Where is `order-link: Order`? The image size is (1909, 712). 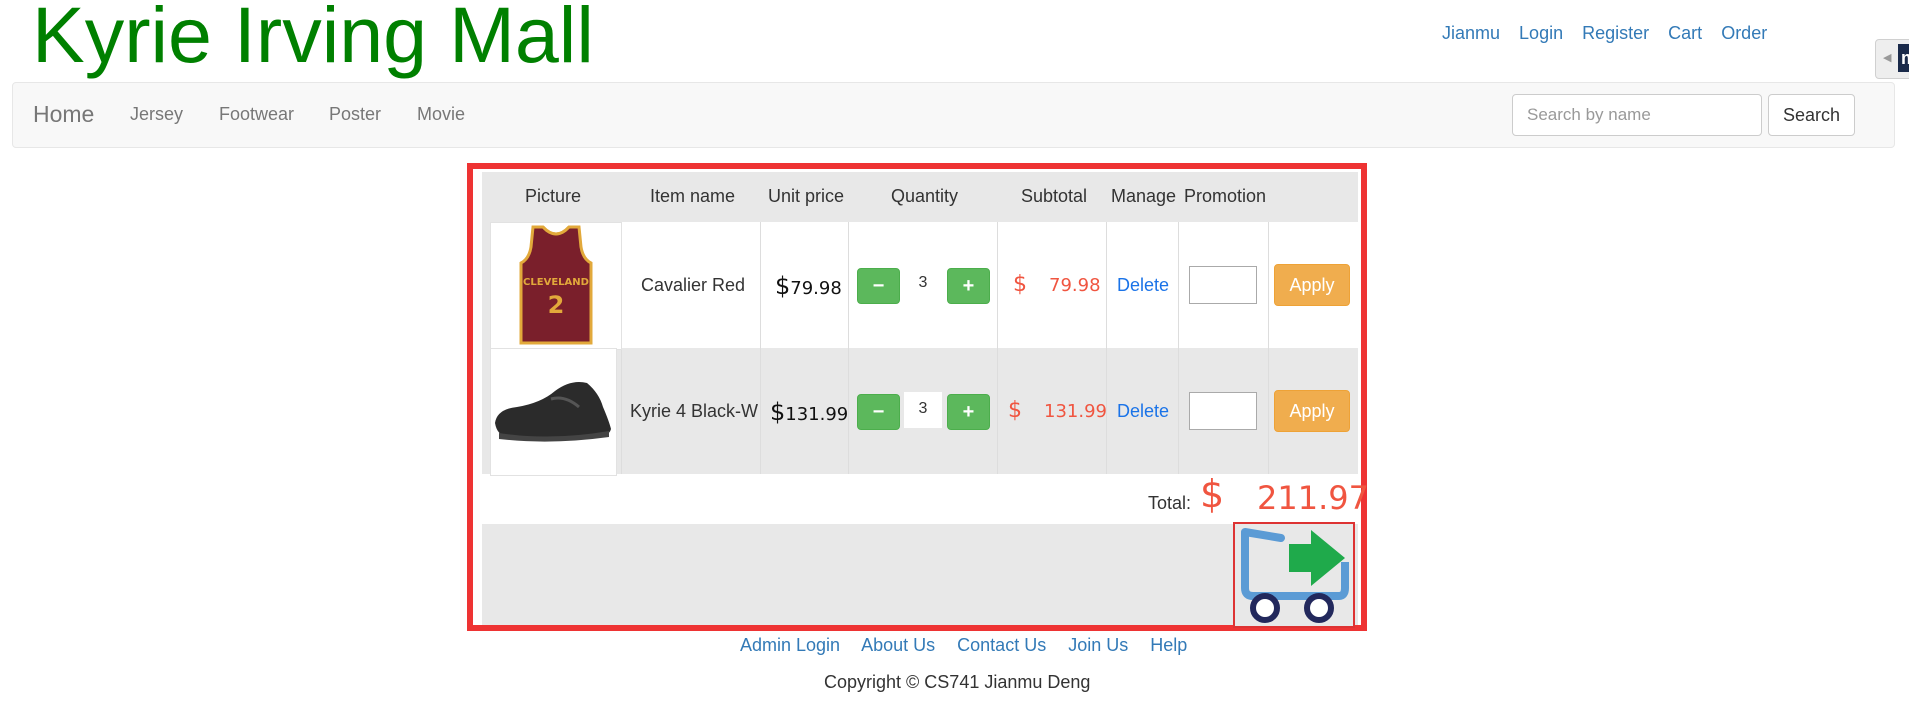
order-link: Order is located at coordinates (1744, 33).